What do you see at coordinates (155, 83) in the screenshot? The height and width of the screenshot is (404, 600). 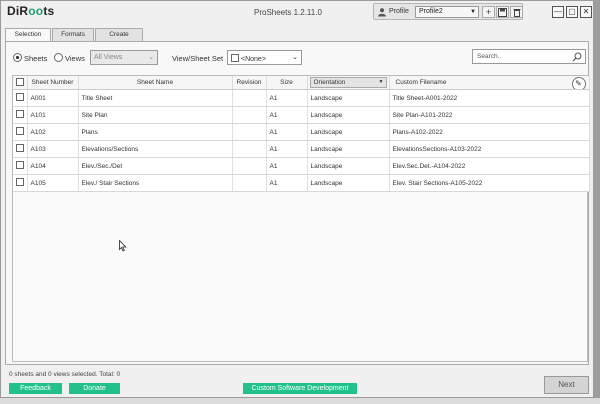 I see `header-sheet-name: Sheet Name` at bounding box center [155, 83].